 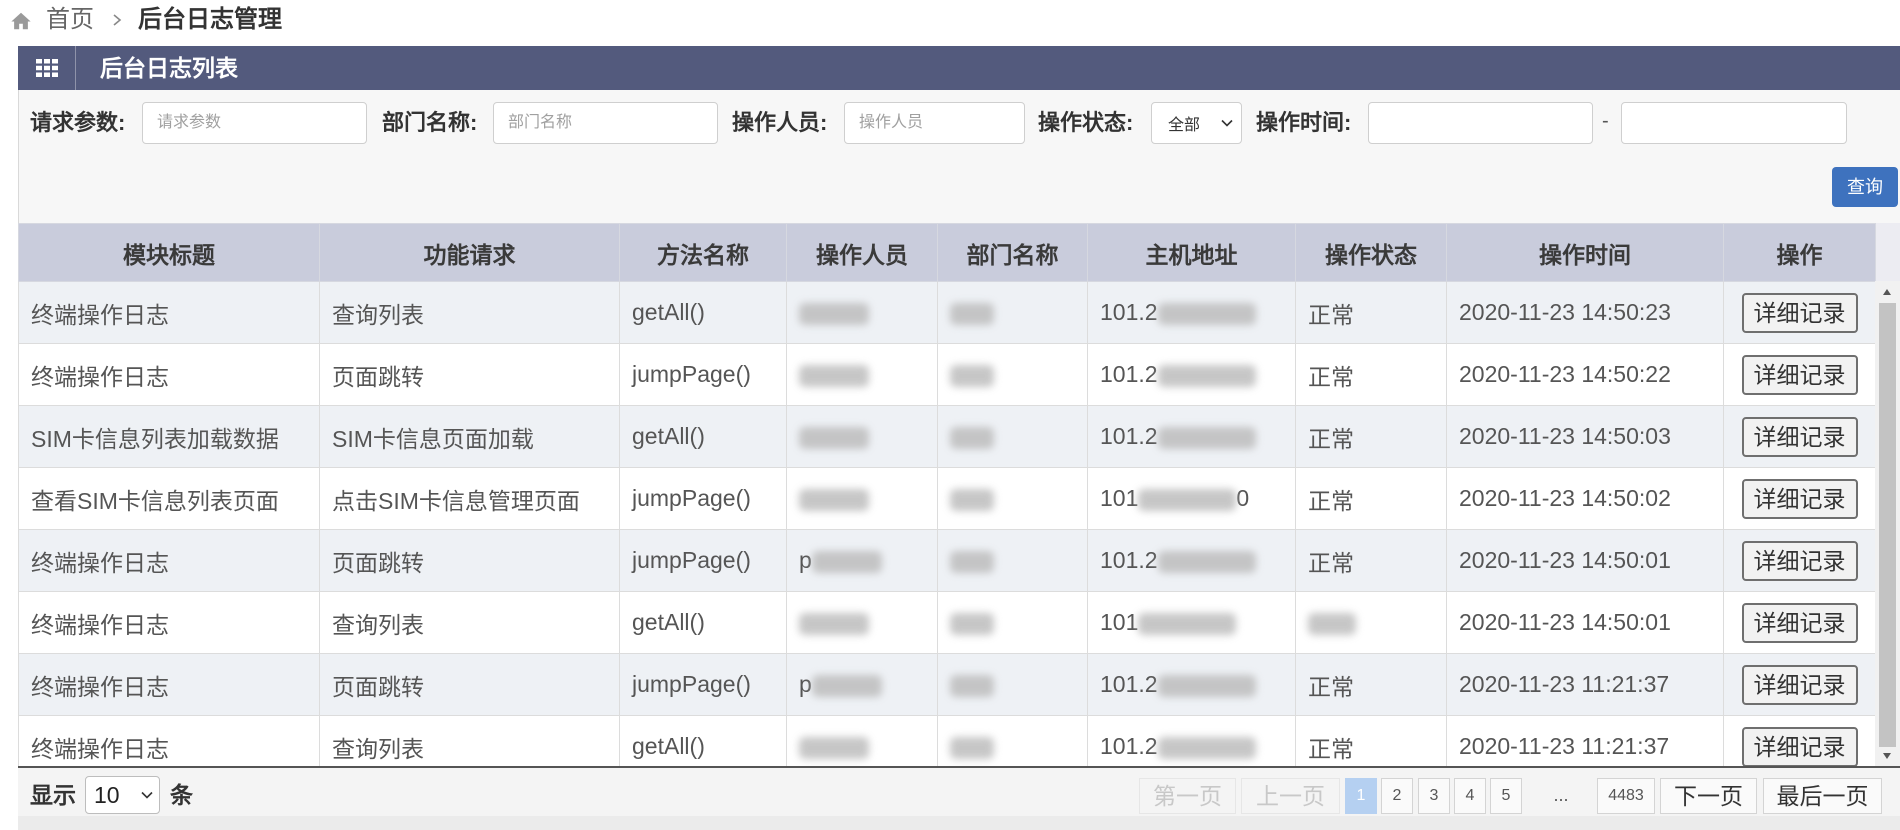 What do you see at coordinates (1480, 123) in the screenshot?
I see `start-time-input` at bounding box center [1480, 123].